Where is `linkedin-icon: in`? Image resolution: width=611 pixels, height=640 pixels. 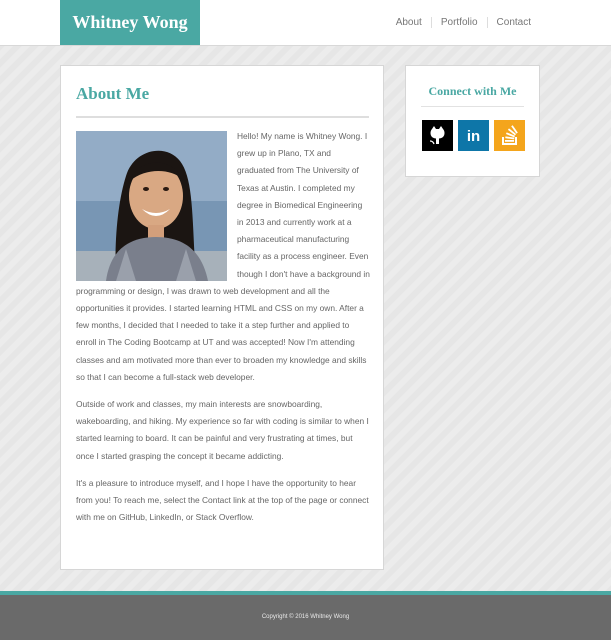 linkedin-icon: in is located at coordinates (473, 136).